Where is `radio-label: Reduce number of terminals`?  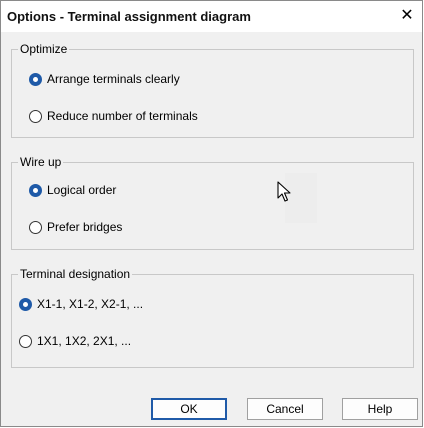 radio-label: Reduce number of terminals is located at coordinates (122, 116).